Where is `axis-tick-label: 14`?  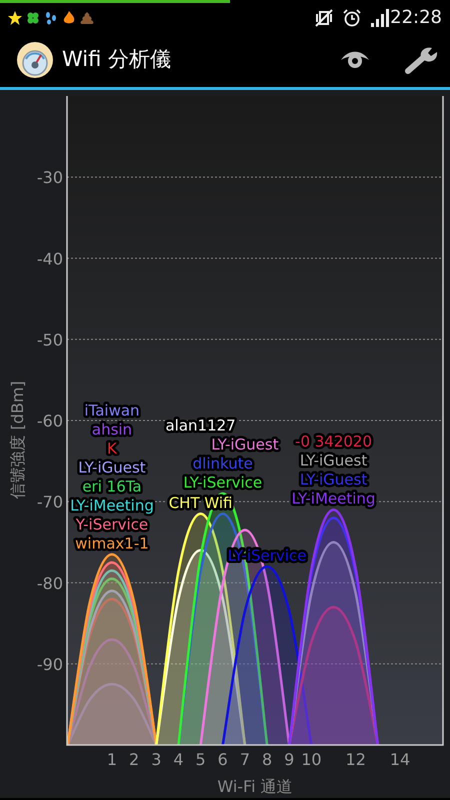 axis-tick-label: 14 is located at coordinates (400, 759).